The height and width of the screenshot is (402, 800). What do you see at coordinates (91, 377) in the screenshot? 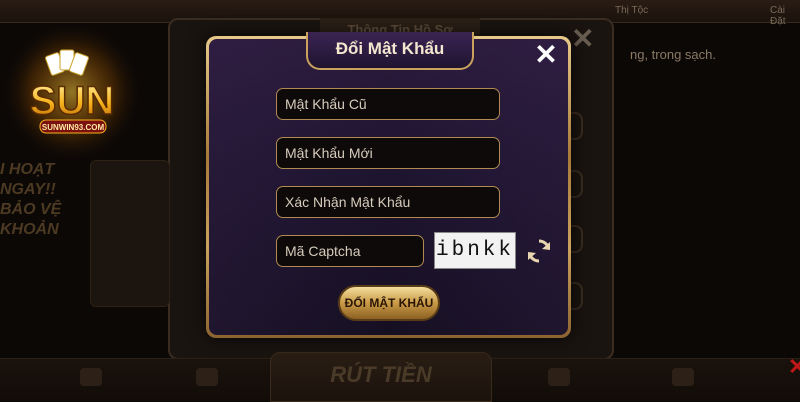
I see `gift-icon` at bounding box center [91, 377].